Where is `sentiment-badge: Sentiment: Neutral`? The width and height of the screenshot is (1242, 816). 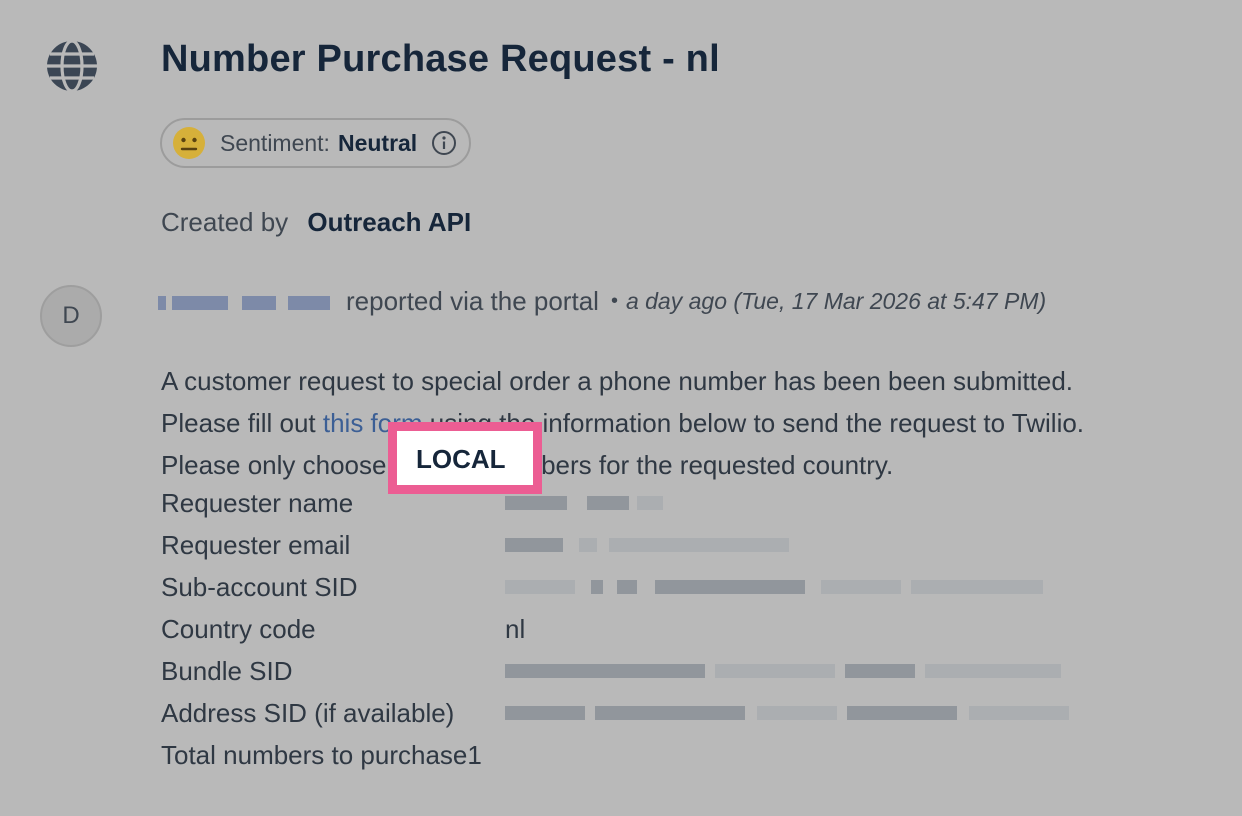 sentiment-badge: Sentiment: Neutral is located at coordinates (316, 143).